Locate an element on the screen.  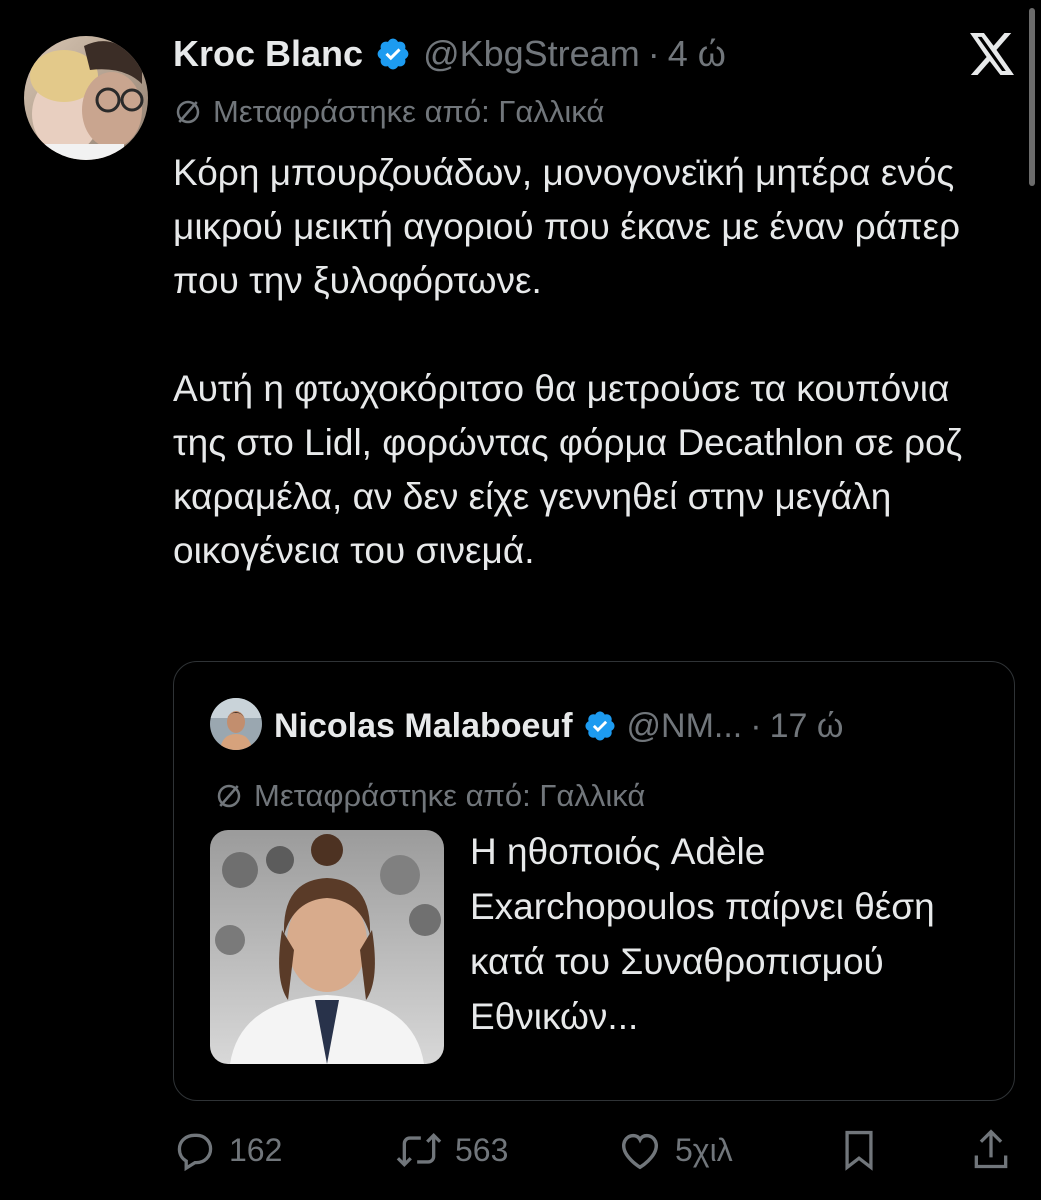
like-button: 5χιλ is located at coordinates (675, 1150).